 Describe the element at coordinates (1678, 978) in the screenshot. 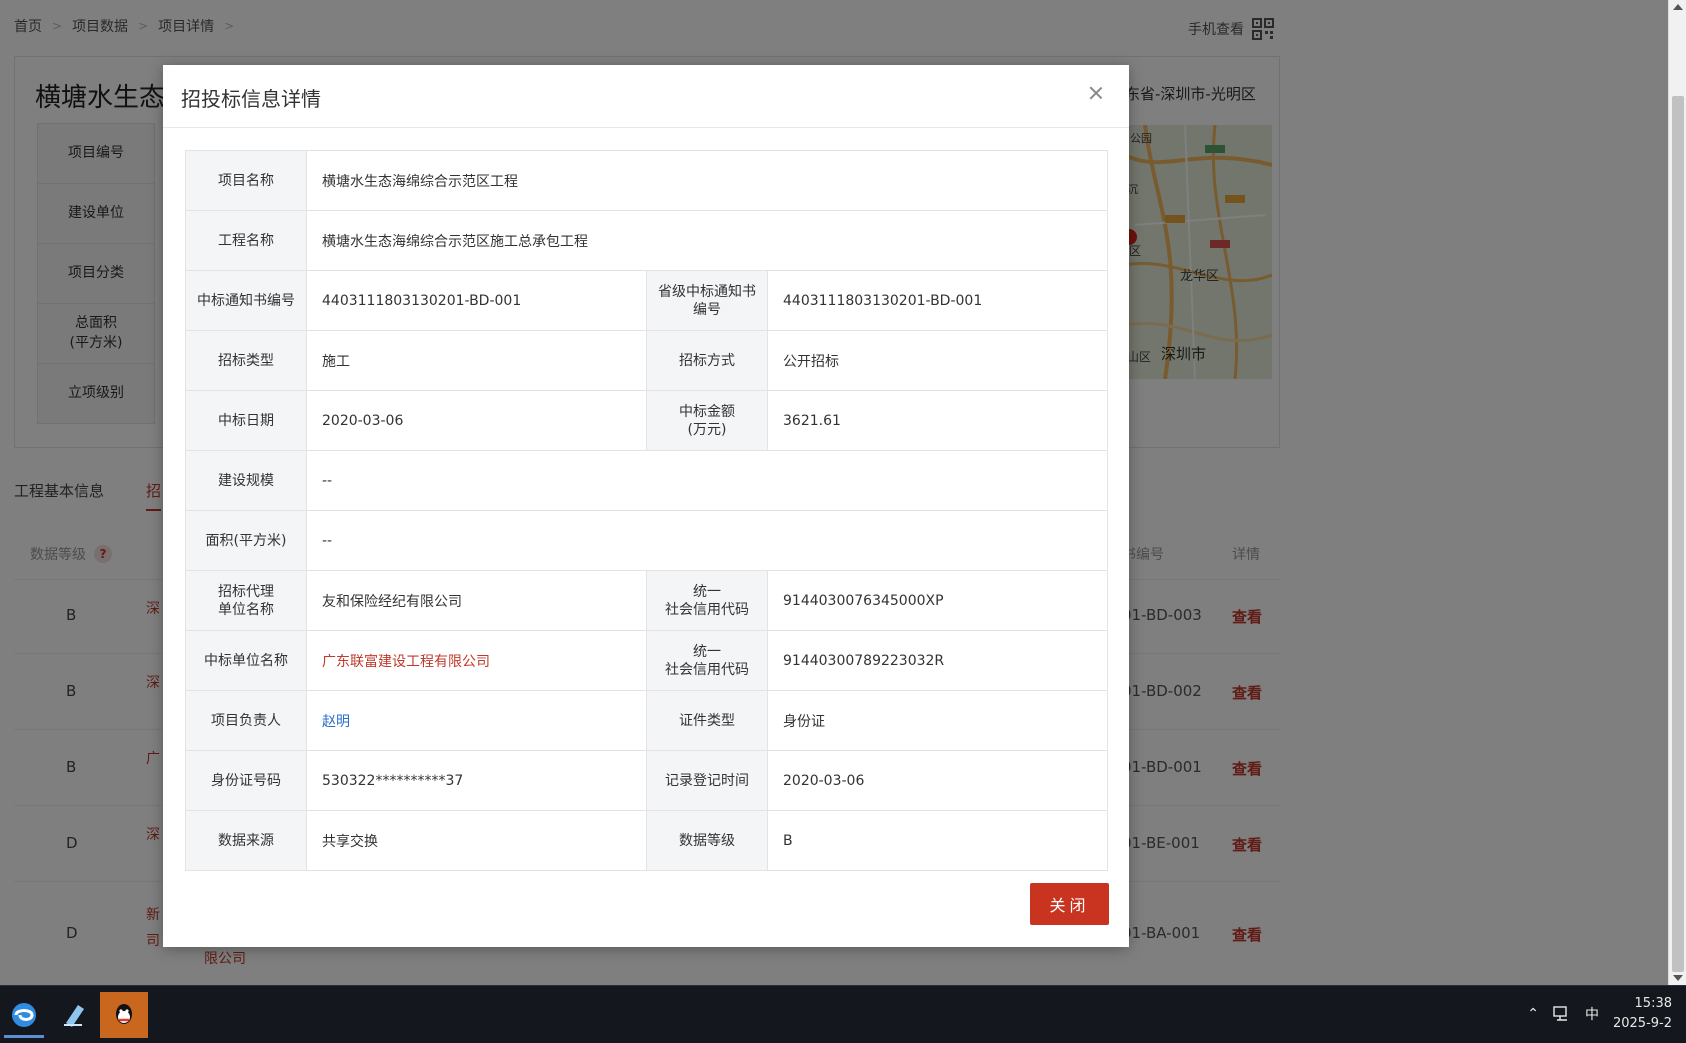

I see `scroll-down-icon` at that location.